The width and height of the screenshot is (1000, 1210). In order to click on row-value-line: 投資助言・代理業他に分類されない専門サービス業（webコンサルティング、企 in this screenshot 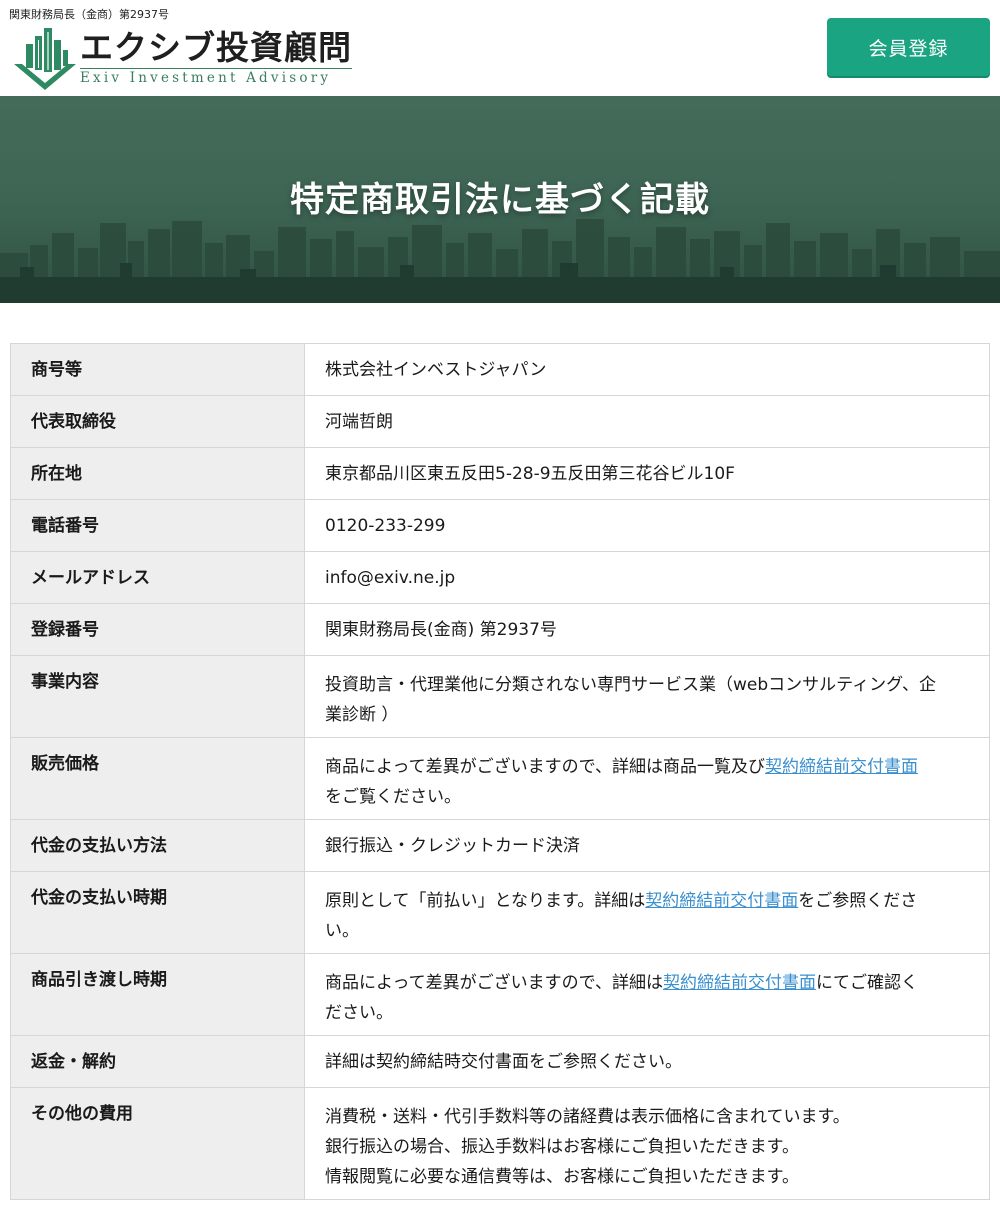, I will do `click(630, 685)`.